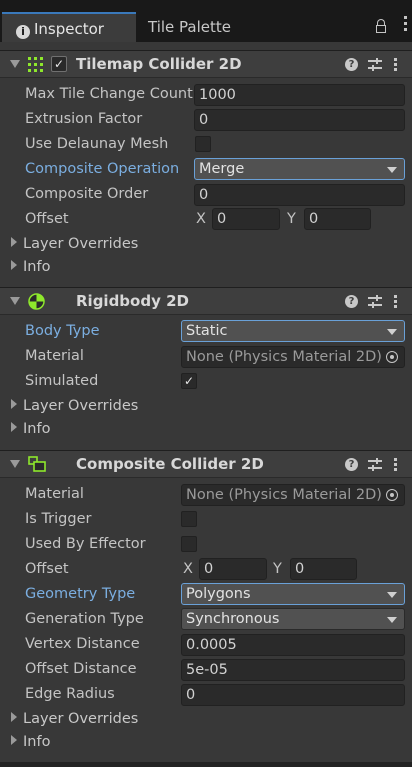 Image resolution: width=412 pixels, height=767 pixels. I want to click on geometry-type-dropdown: Polygons, so click(293, 594).